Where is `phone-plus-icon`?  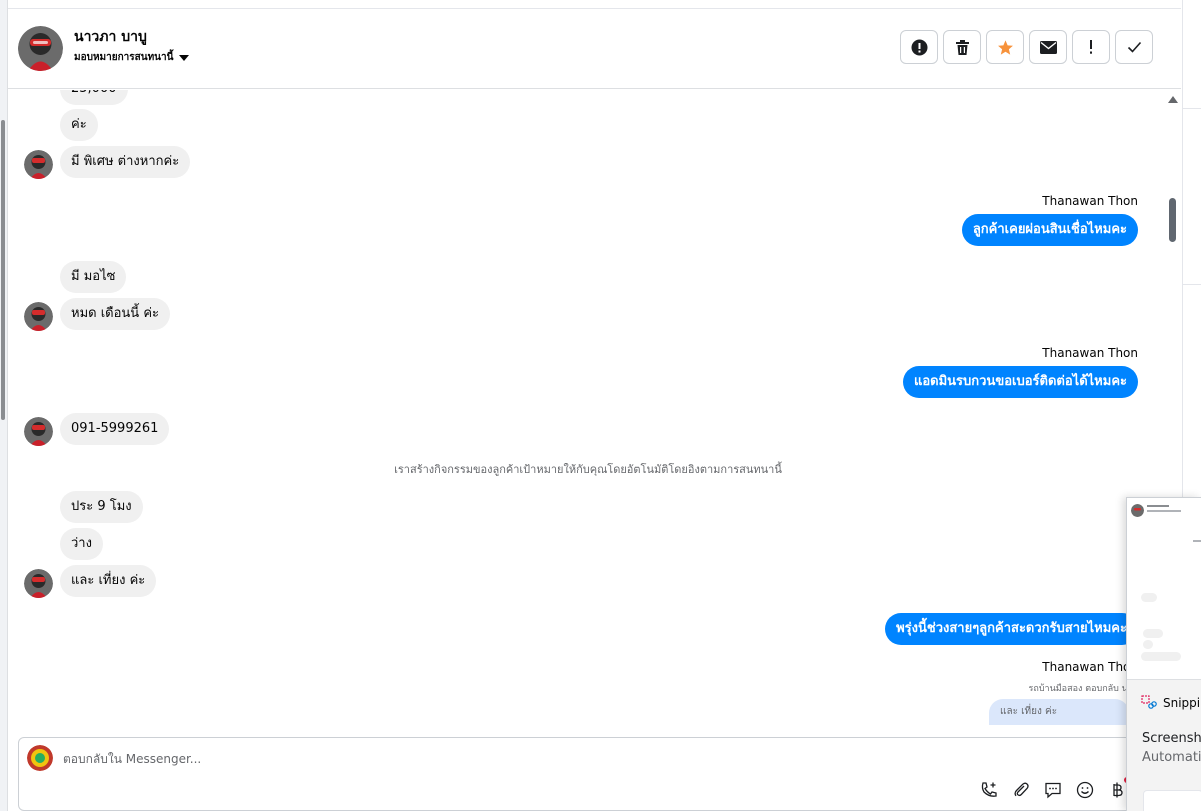 phone-plus-icon is located at coordinates (989, 789).